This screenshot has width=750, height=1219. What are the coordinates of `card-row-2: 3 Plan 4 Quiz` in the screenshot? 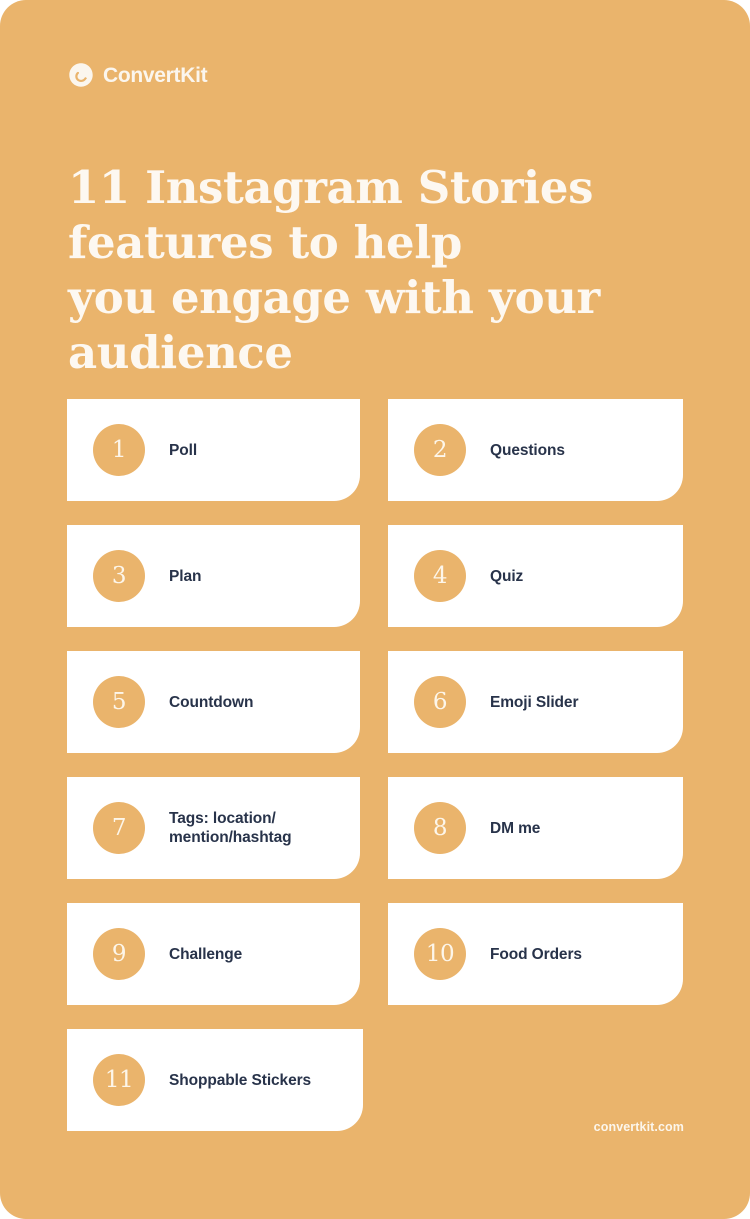 It's located at (375, 576).